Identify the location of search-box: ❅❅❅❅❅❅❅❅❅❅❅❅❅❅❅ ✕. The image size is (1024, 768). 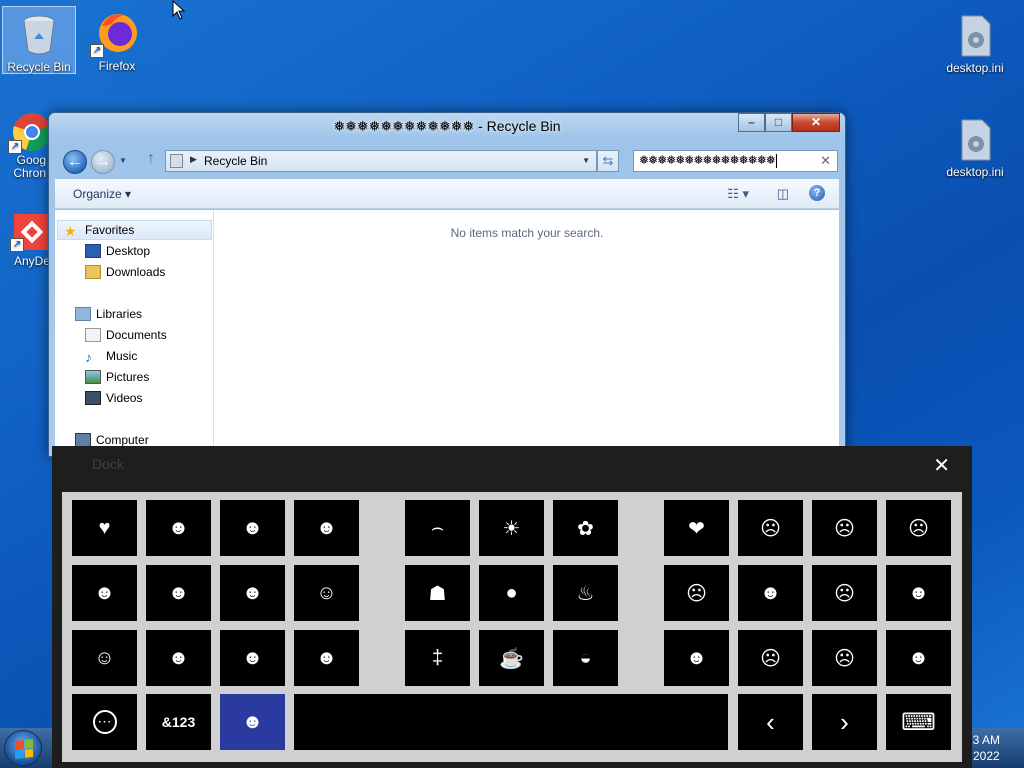
(735, 161).